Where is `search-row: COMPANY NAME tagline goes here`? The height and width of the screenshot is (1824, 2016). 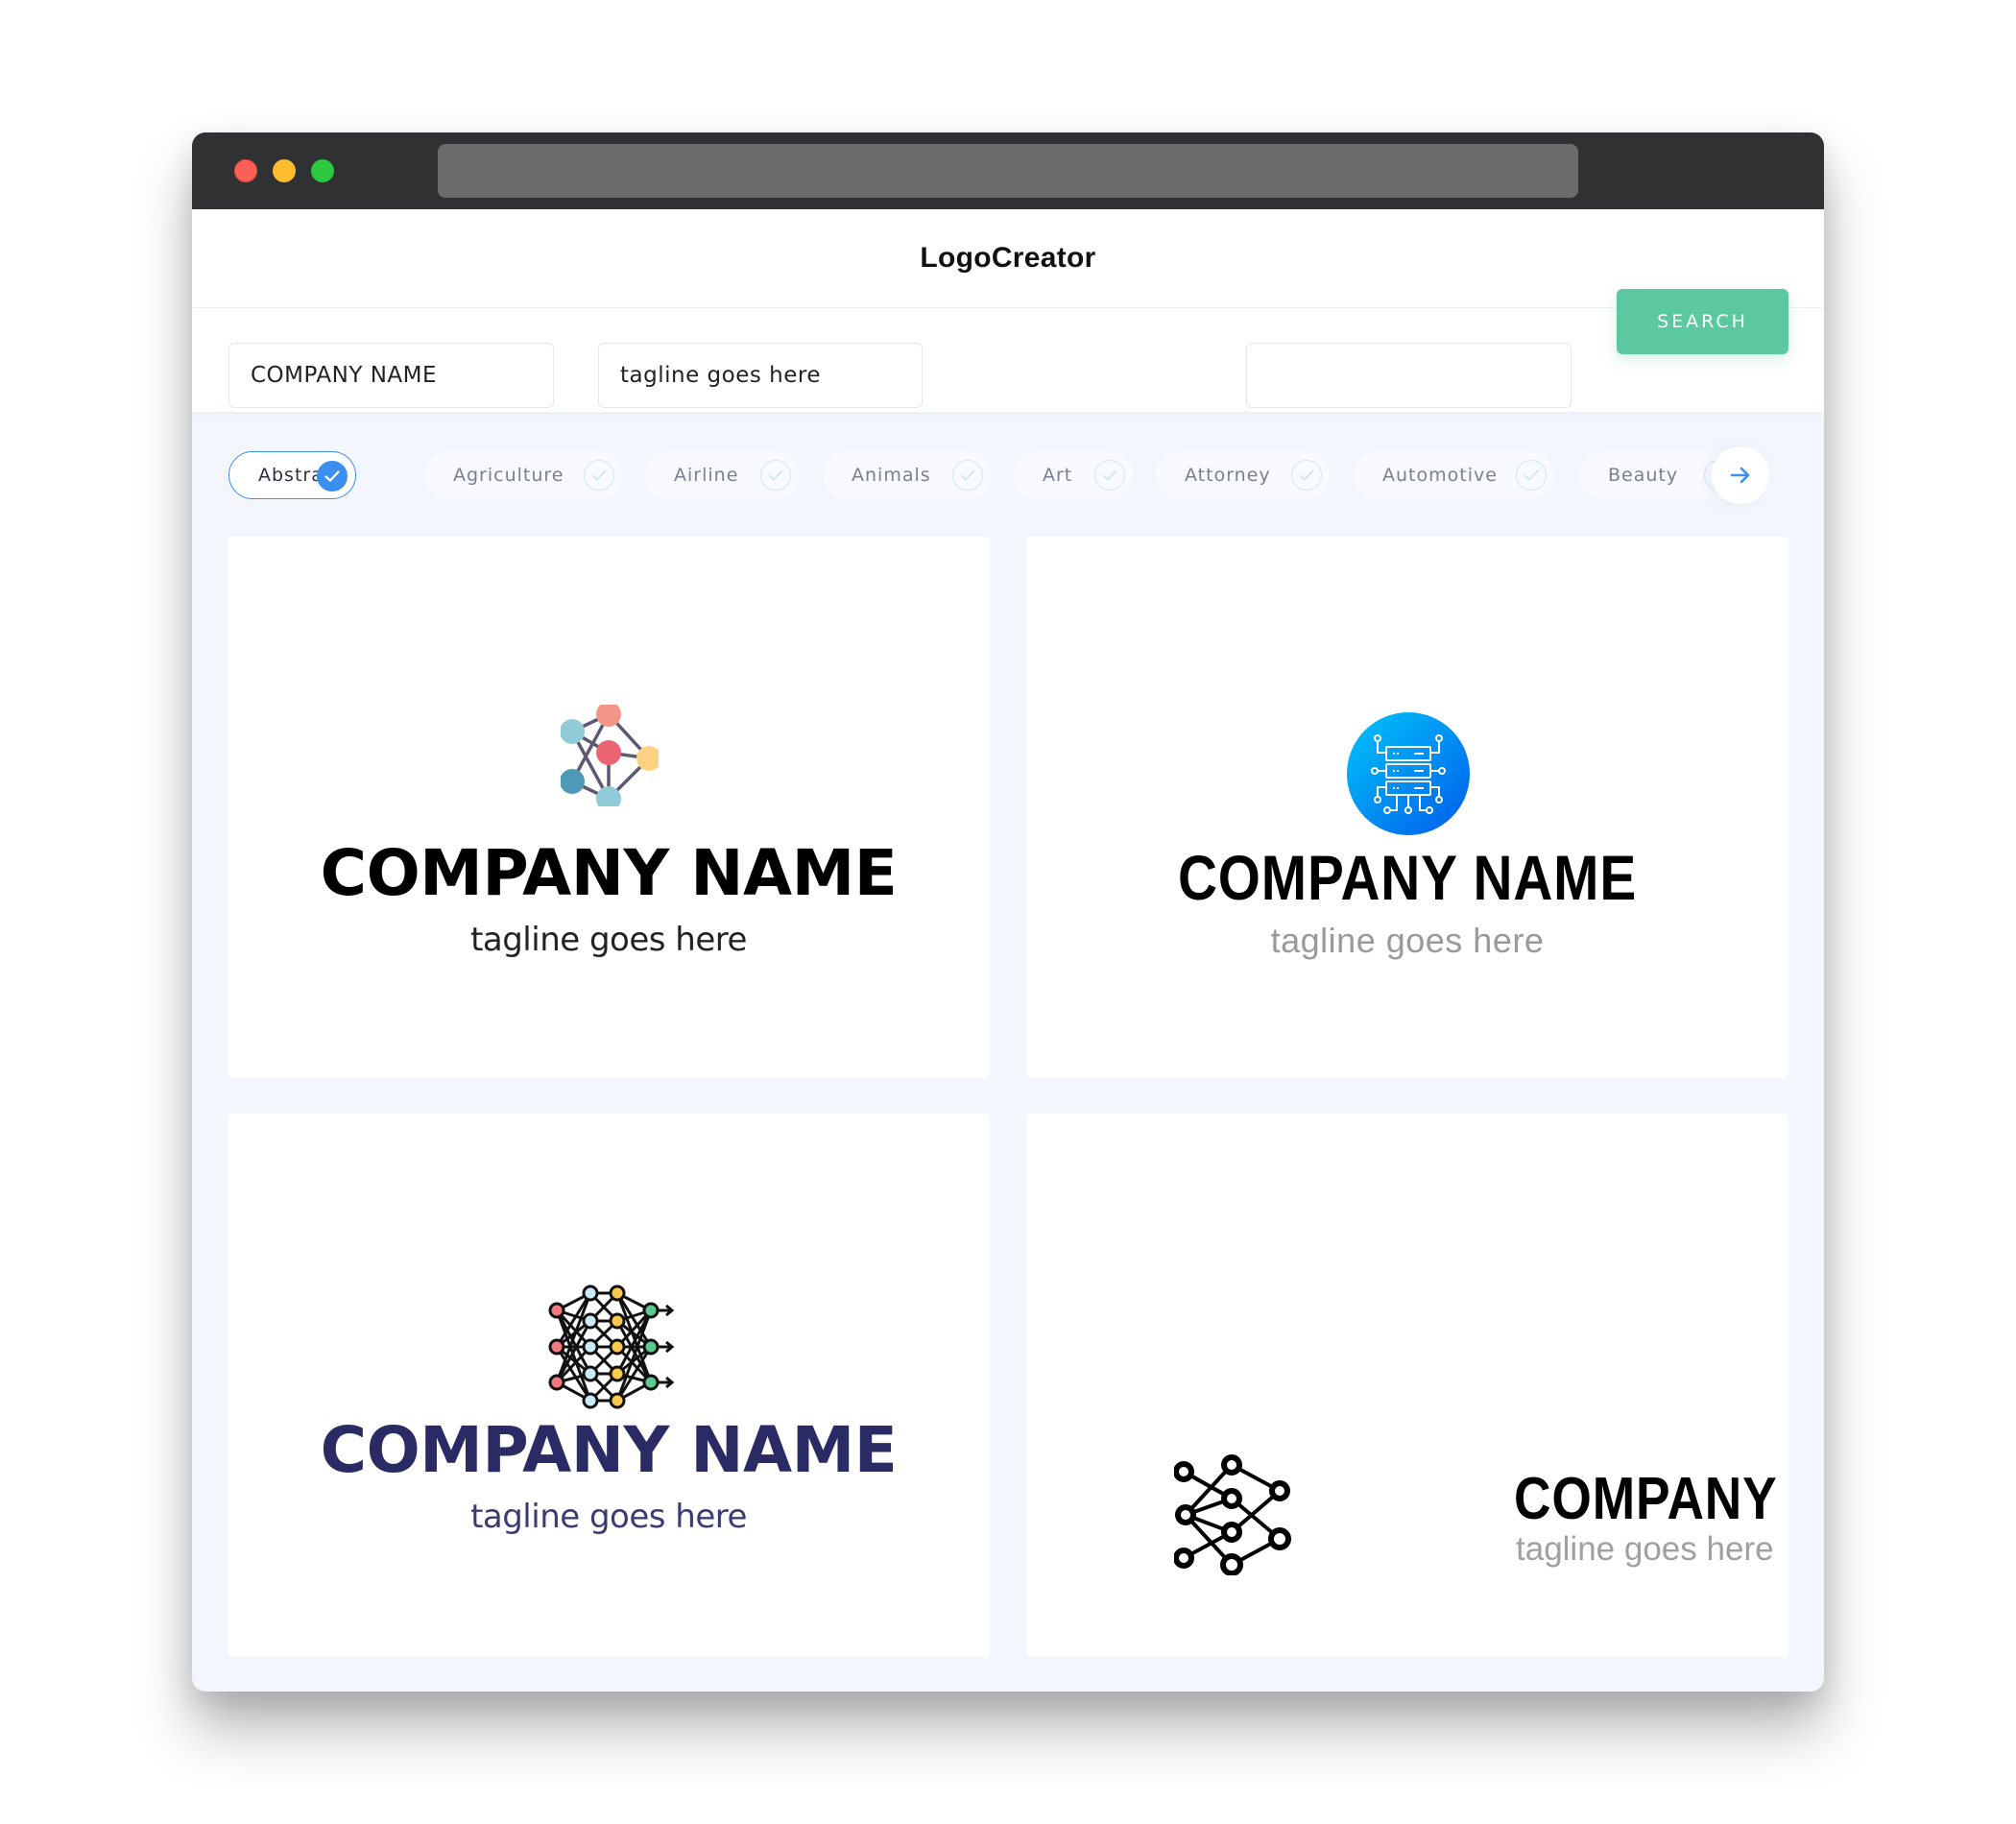
search-row: COMPANY NAME tagline goes here is located at coordinates (1008, 360).